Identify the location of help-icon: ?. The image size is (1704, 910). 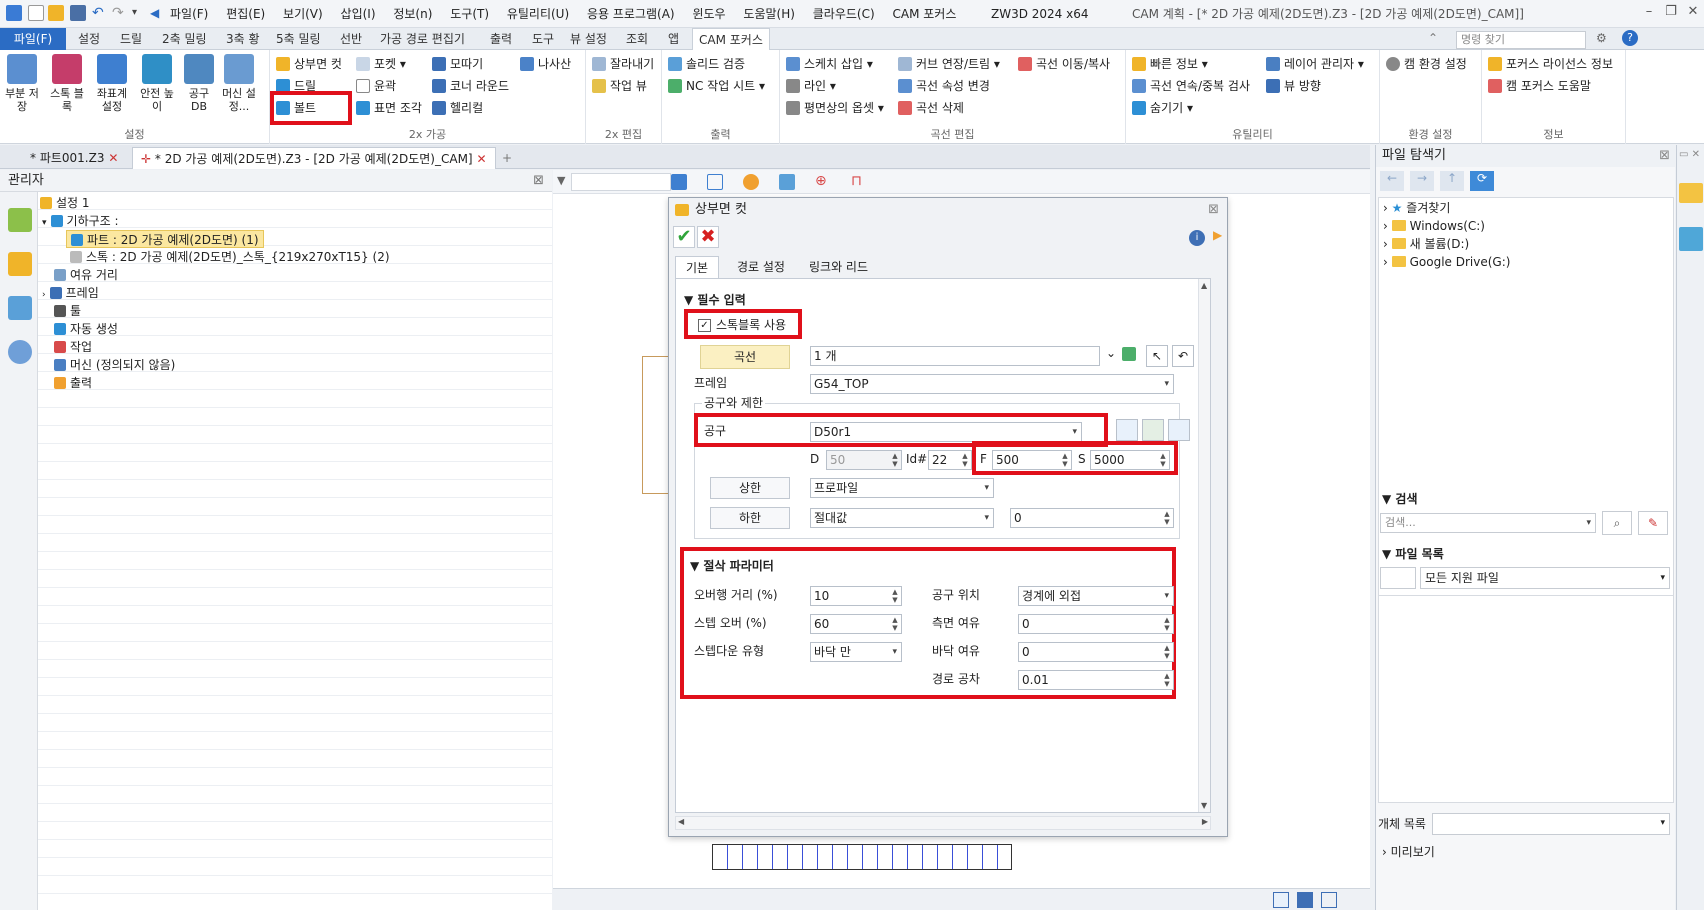
(1630, 38).